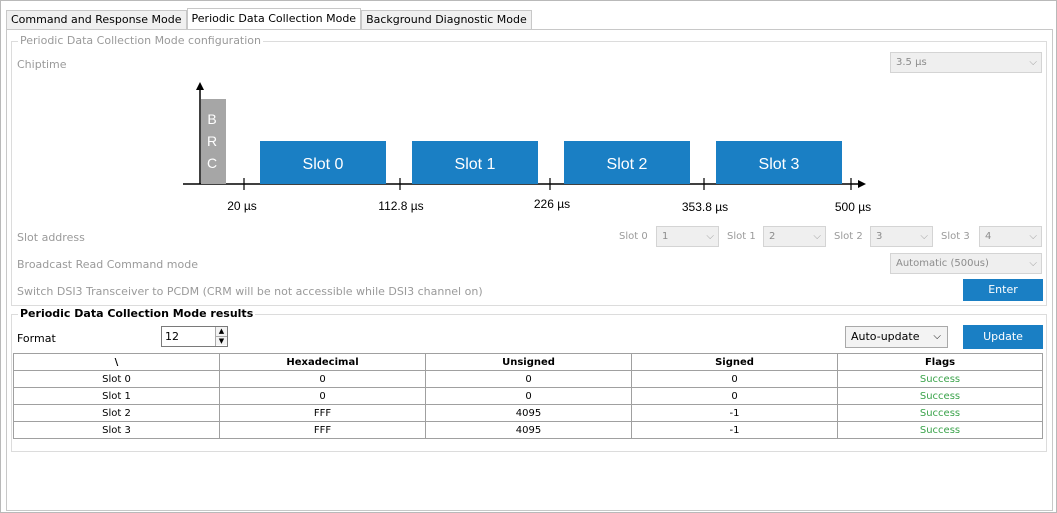 The width and height of the screenshot is (1057, 513). I want to click on tick-label: 500 µs, so click(853, 207).